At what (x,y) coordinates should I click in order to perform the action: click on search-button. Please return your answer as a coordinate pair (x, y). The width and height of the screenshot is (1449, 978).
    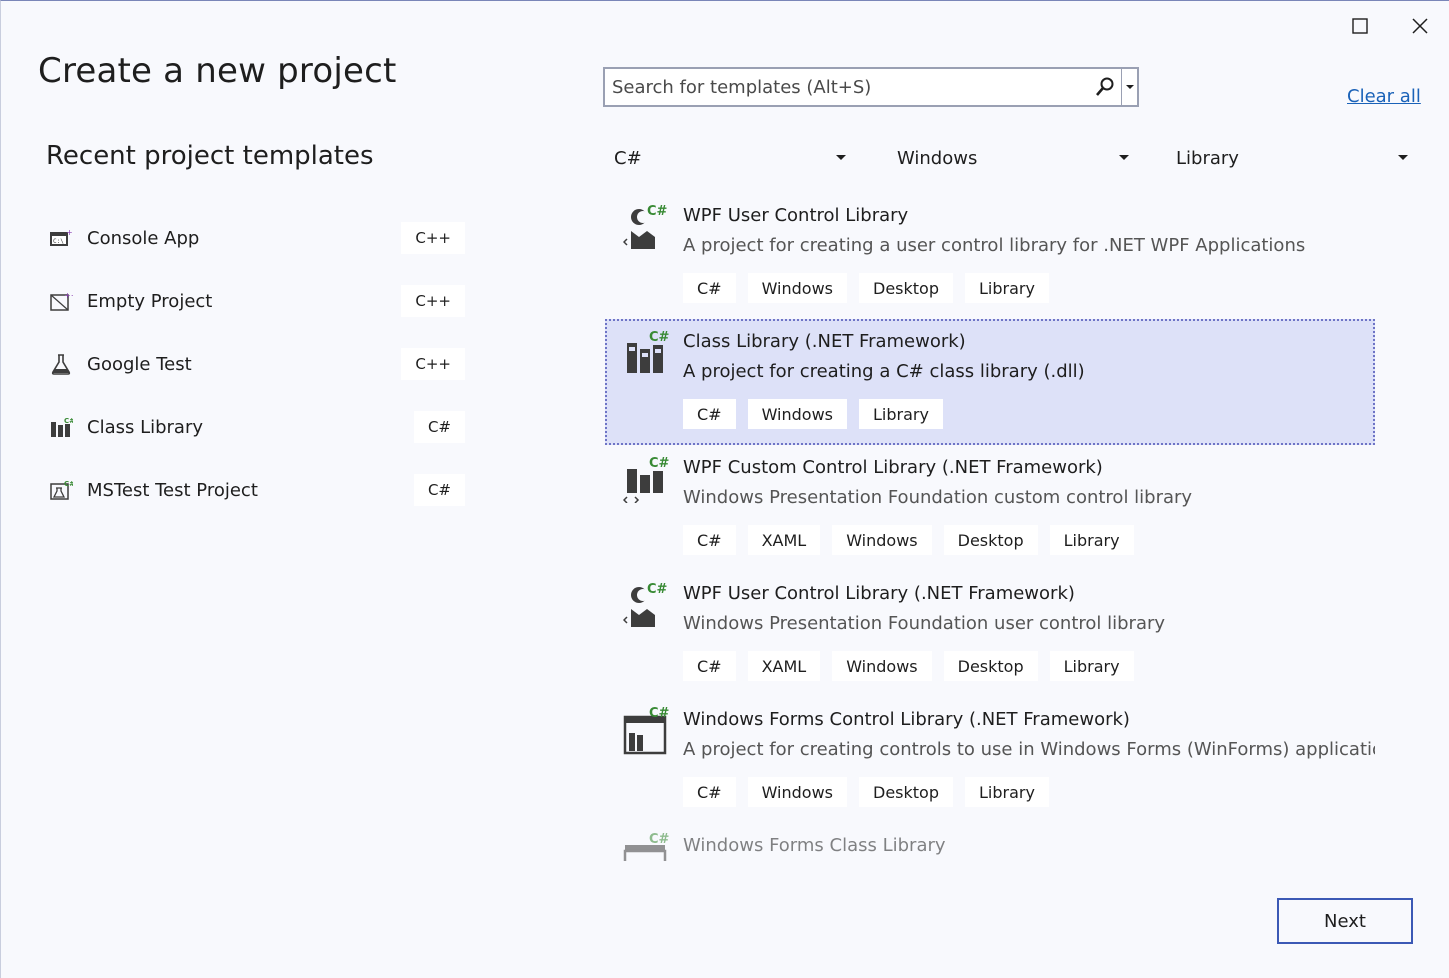
    Looking at the image, I should click on (1105, 87).